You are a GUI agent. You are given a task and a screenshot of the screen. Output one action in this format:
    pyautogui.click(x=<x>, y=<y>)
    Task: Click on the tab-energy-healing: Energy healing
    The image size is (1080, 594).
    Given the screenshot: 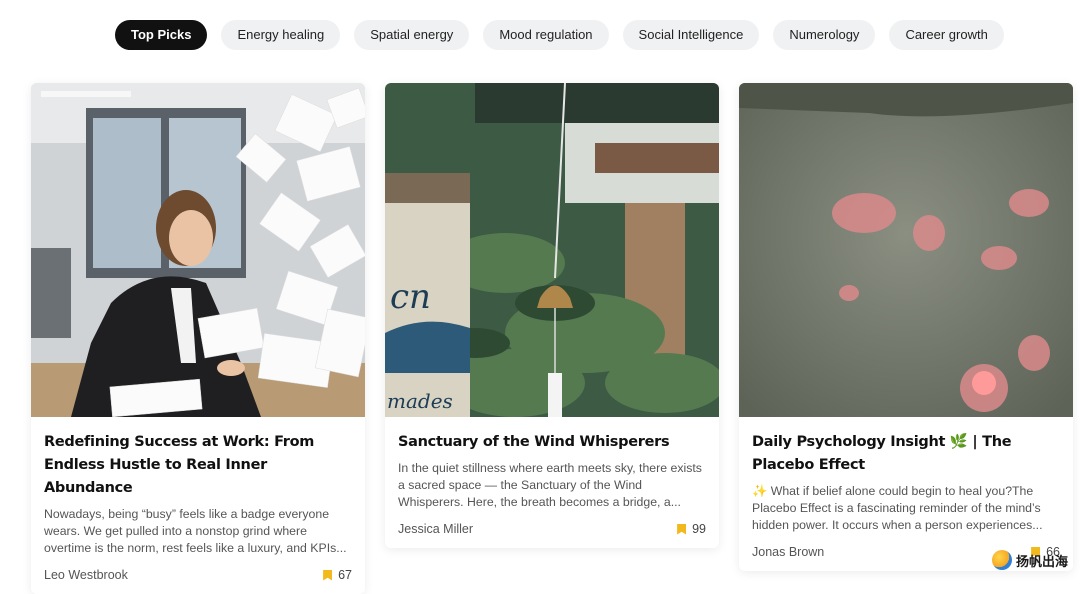 What is the action you would take?
    pyautogui.click(x=281, y=35)
    